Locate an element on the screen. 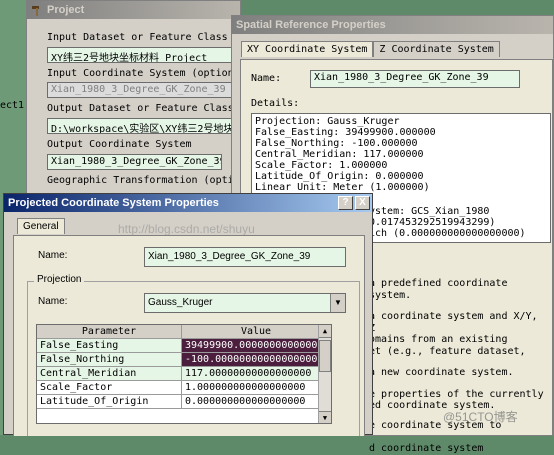  details-line: False_Easting: 39499900.000000 is located at coordinates (345, 132).